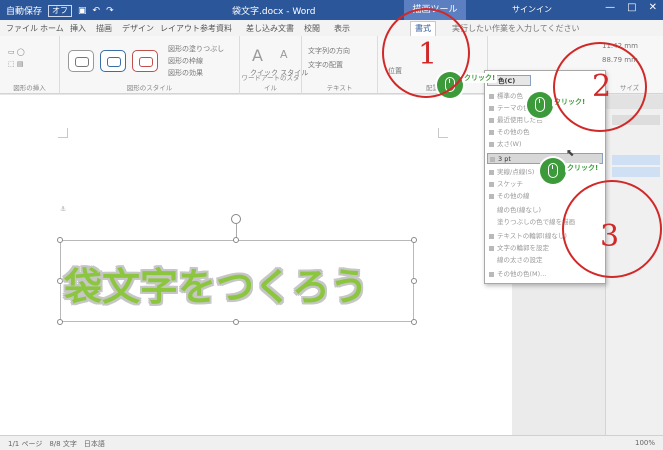  What do you see at coordinates (138, 28) in the screenshot?
I see `tab-design: デザイン` at bounding box center [138, 28].